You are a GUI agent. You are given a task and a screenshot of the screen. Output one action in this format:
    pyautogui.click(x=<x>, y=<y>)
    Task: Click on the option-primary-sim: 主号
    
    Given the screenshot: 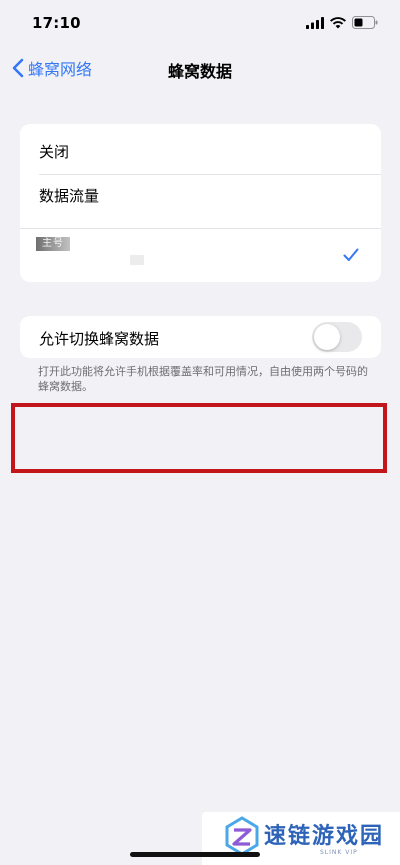 What is the action you would take?
    pyautogui.click(x=200, y=255)
    